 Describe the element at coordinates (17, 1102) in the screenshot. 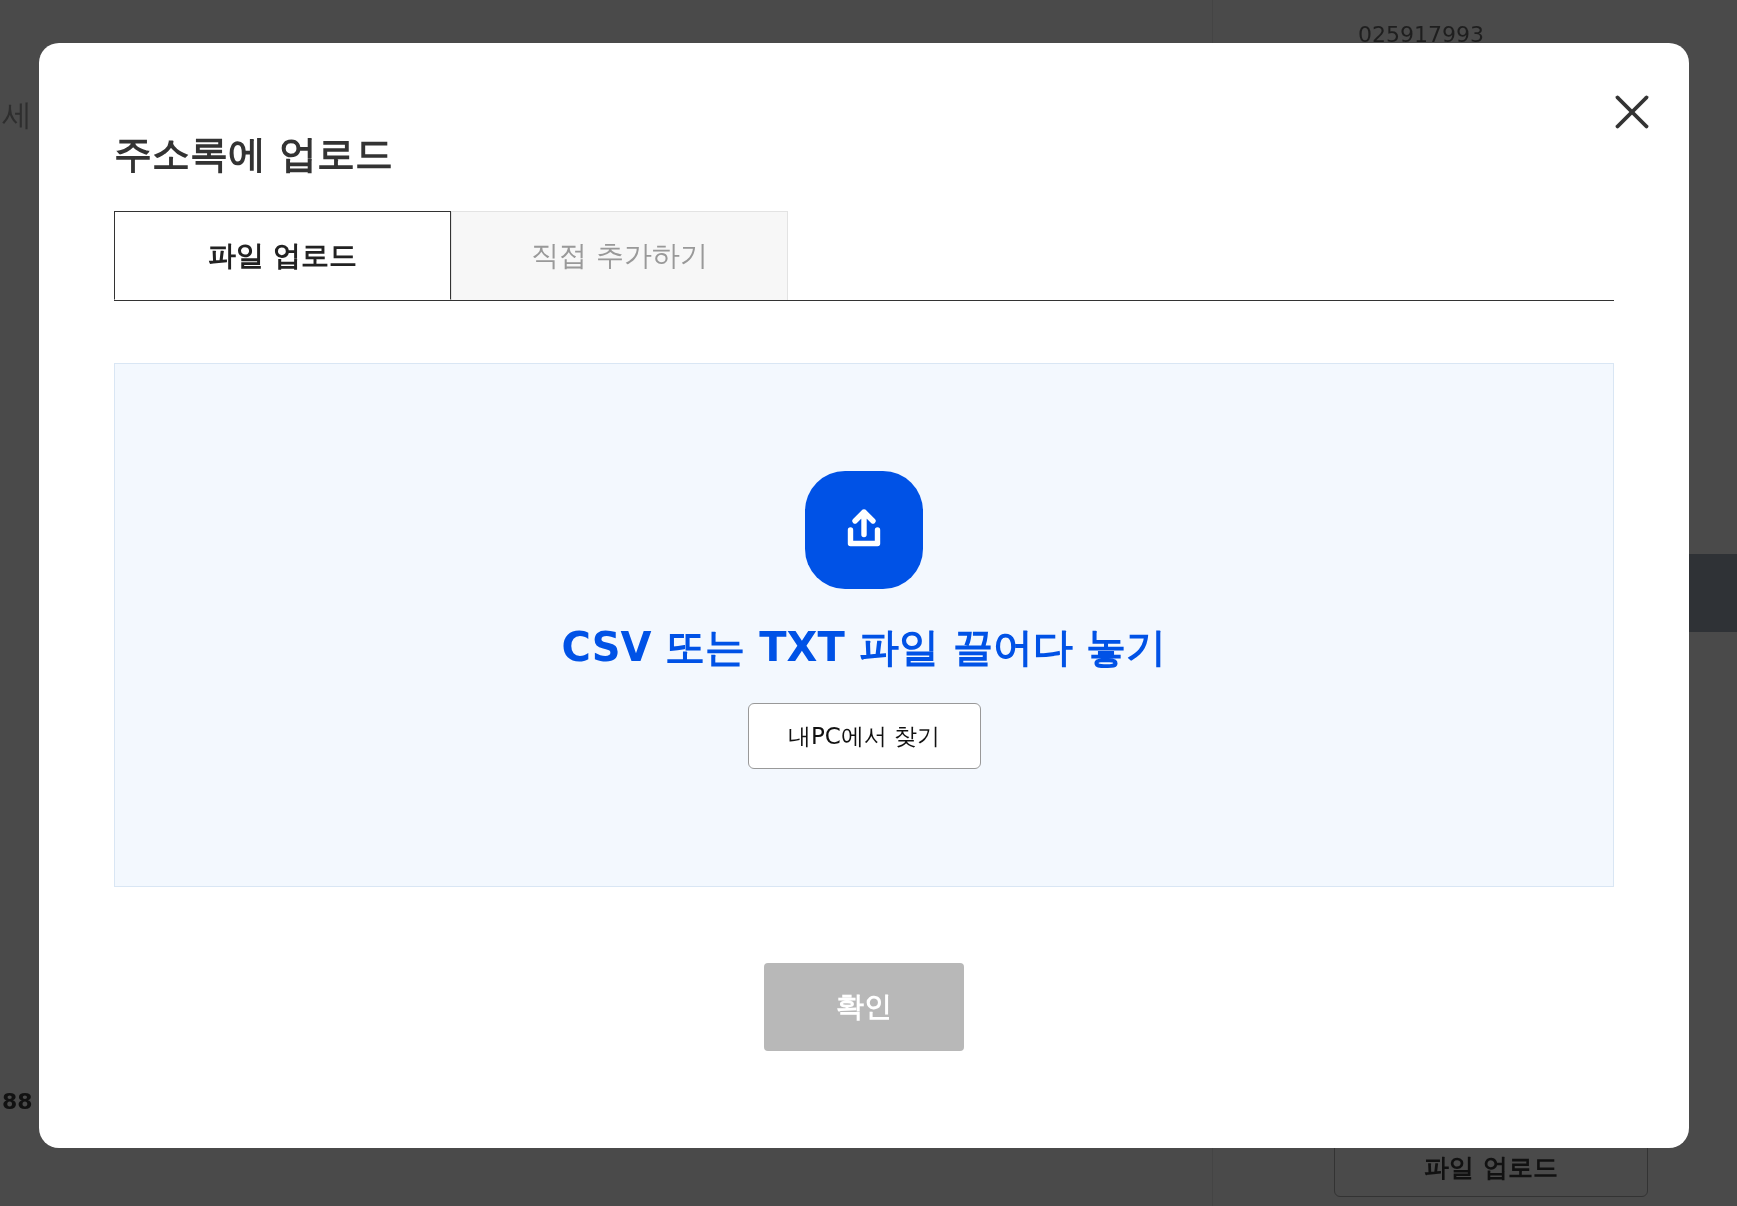

I see `background-text: 88` at that location.